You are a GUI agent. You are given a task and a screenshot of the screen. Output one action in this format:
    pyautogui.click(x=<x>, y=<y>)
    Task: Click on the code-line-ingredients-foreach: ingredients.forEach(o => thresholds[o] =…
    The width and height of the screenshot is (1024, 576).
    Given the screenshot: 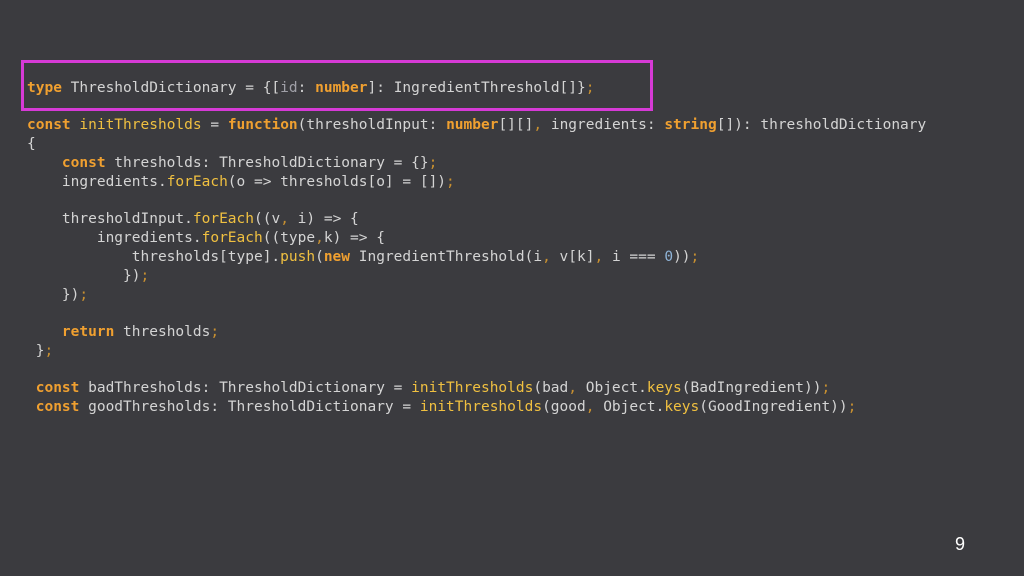 What is the action you would take?
    pyautogui.click(x=241, y=182)
    